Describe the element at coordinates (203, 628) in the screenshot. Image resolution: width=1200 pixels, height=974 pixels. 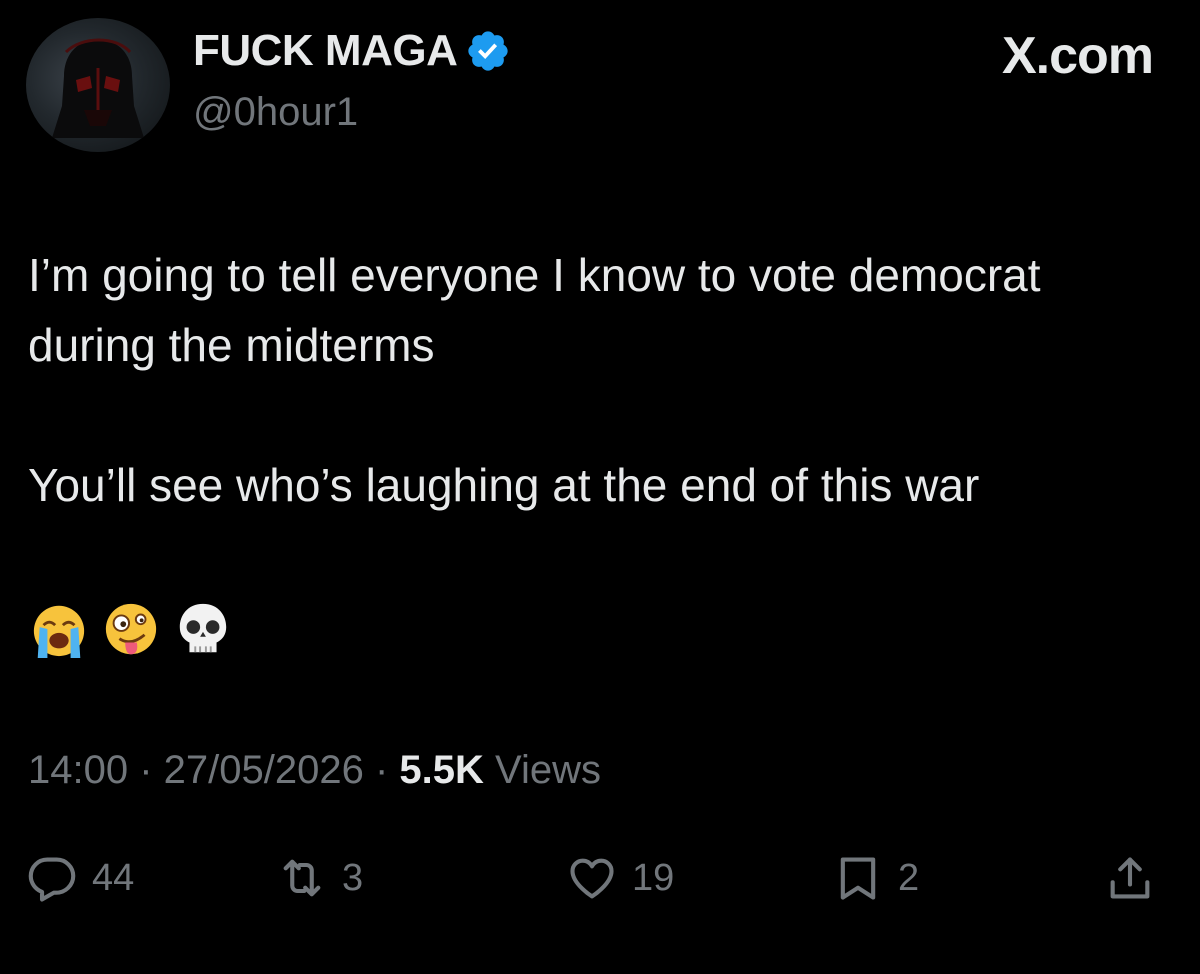
I see `skull-icon` at that location.